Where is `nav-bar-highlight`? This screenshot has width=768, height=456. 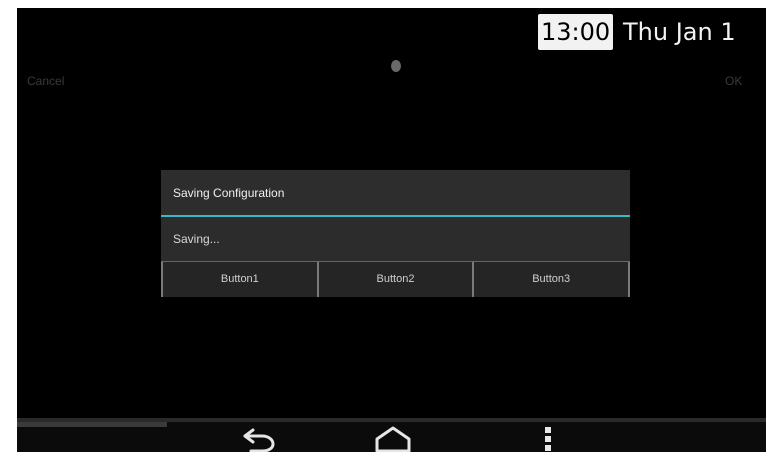
nav-bar-highlight is located at coordinates (92, 424).